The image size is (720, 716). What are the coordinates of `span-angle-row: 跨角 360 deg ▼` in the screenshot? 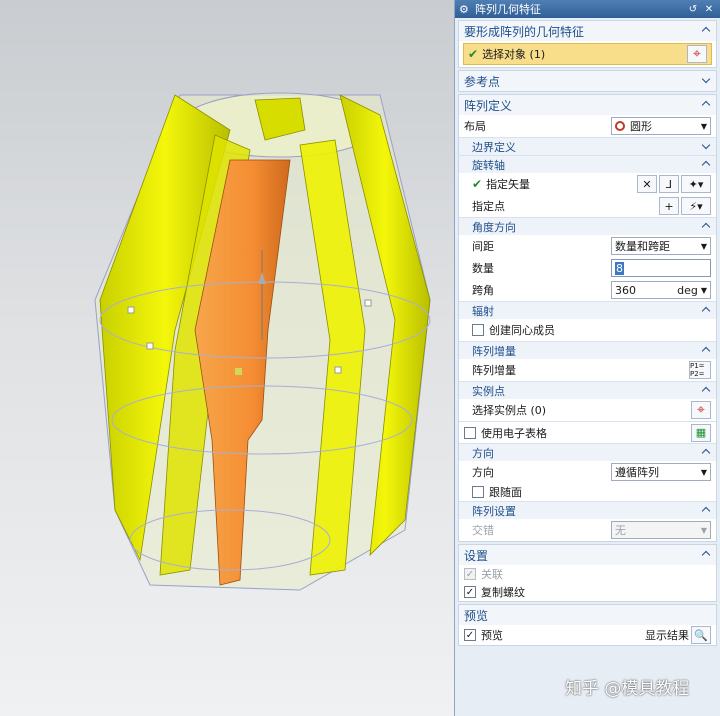 It's located at (587, 290).